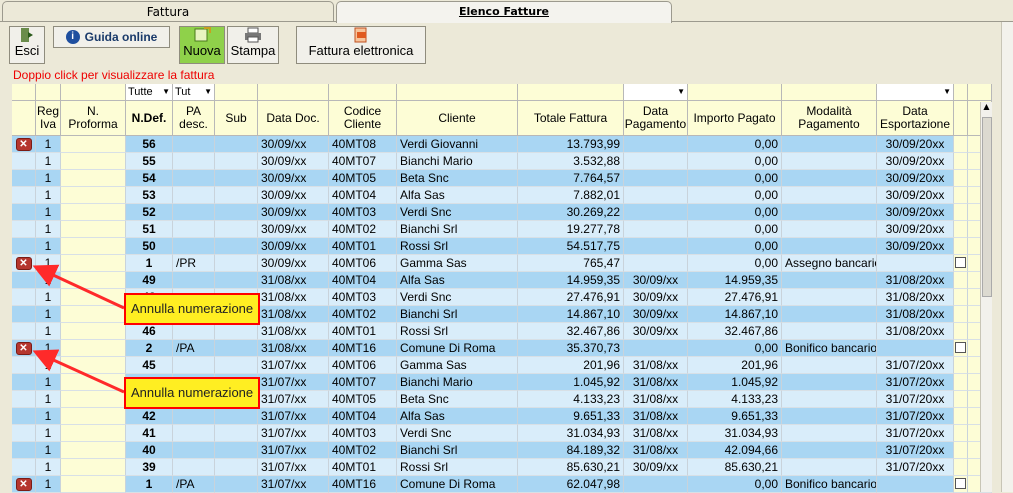  Describe the element at coordinates (192, 393) in the screenshot. I see `callout-annulla-numerazione-2: Annulla numerazione` at that location.